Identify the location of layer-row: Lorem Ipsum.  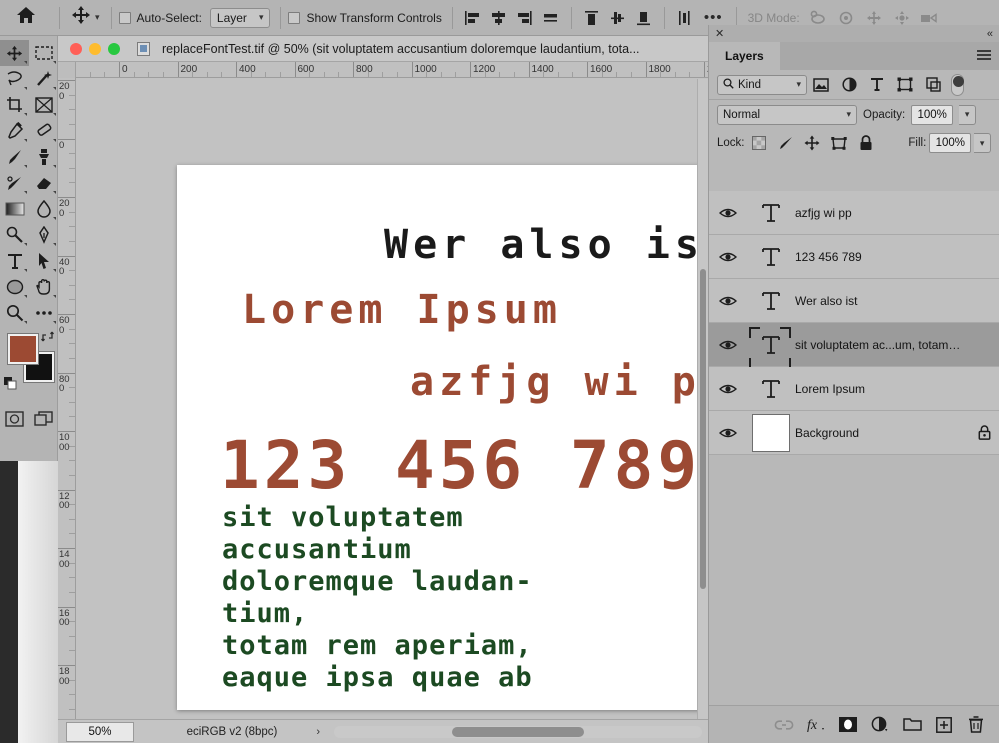
(854, 389).